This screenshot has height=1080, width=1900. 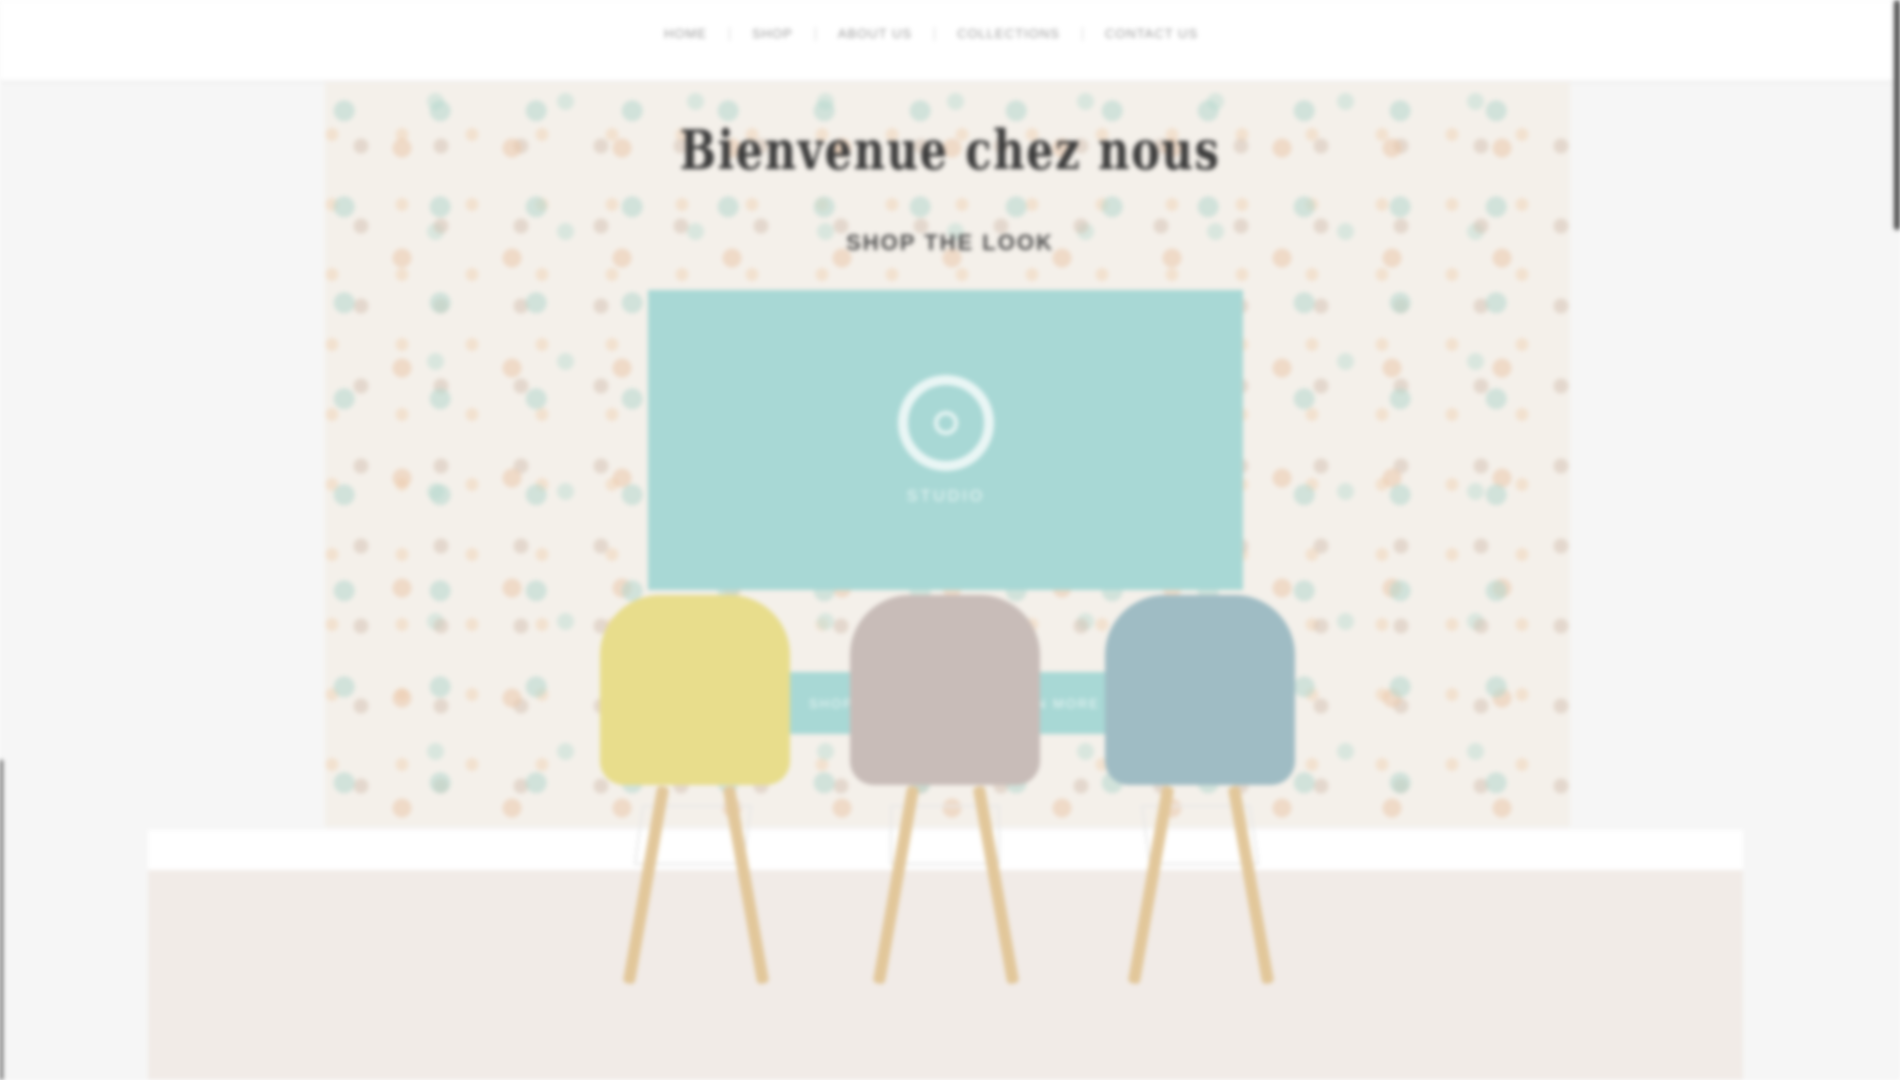 I want to click on window-edge, so click(x=1, y=920).